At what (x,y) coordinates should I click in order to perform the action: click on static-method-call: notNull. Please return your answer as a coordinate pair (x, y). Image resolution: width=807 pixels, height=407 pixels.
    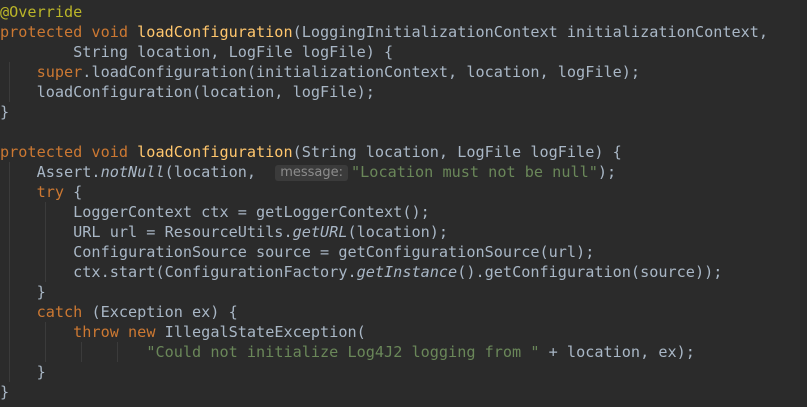
    Looking at the image, I should click on (132, 172).